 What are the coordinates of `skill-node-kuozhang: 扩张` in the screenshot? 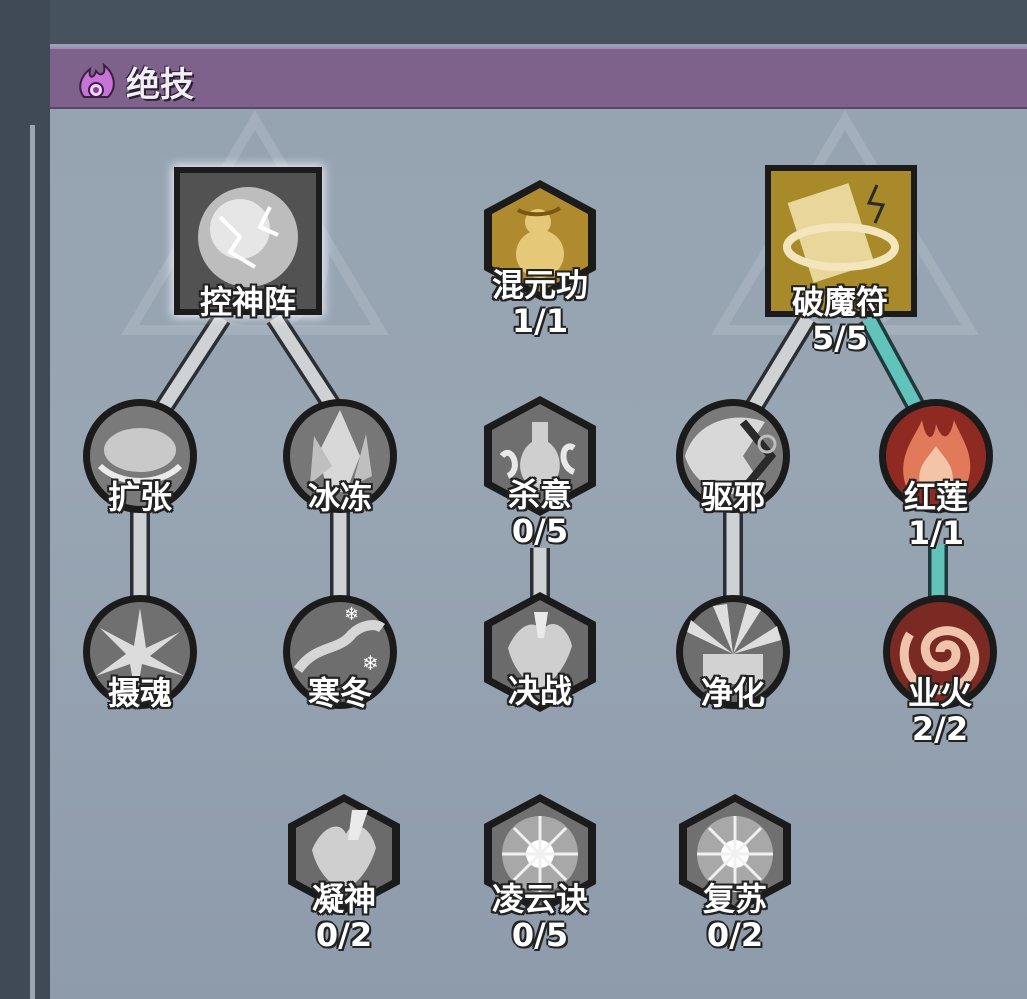 It's located at (140, 456).